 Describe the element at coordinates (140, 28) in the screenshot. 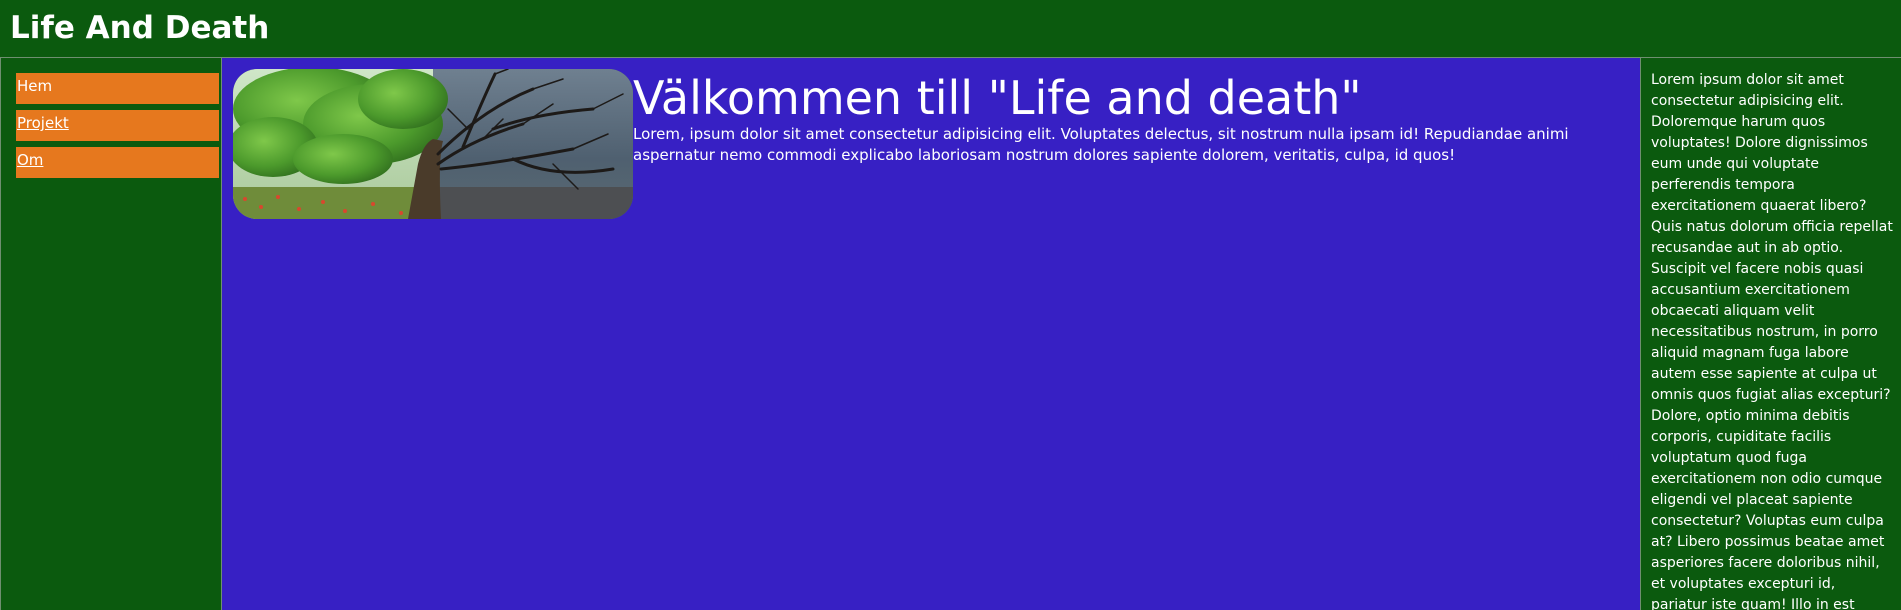

I see `site-title: Life And Death` at that location.